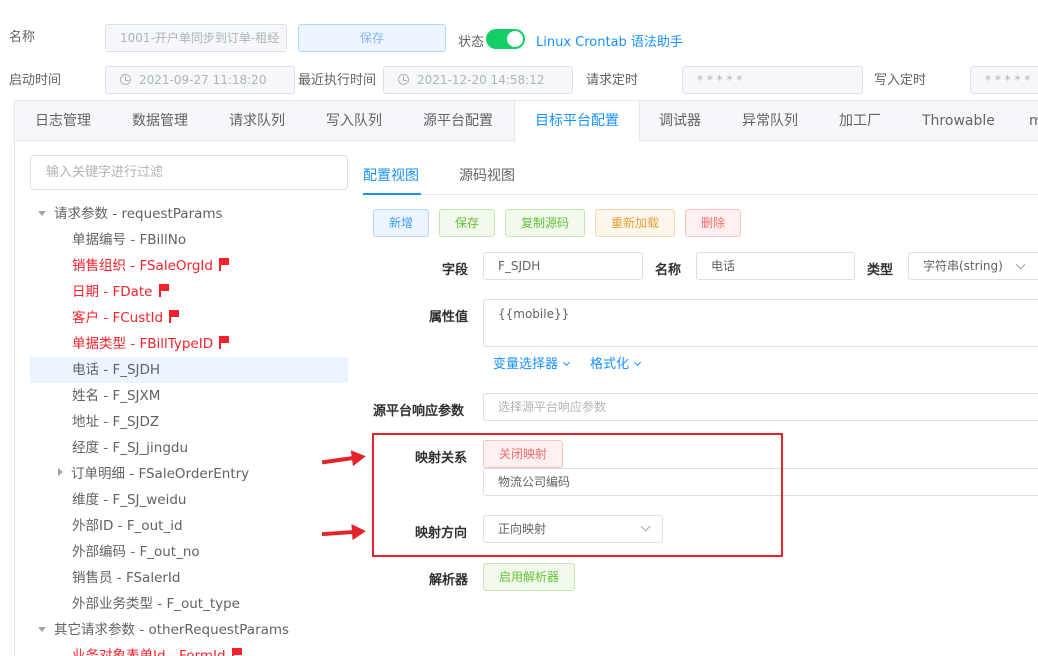 This screenshot has width=1038, height=656. Describe the element at coordinates (772, 80) in the screenshot. I see `request-timer-input: * * * * *` at that location.